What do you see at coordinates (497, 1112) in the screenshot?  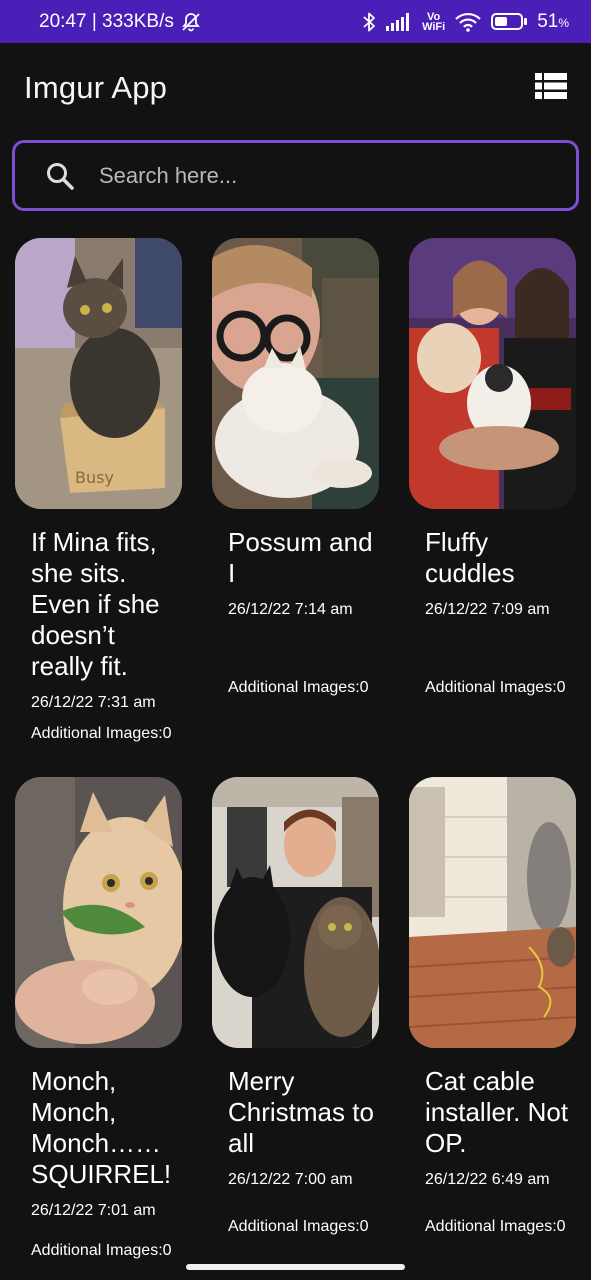 I see `post-title: Cat cable installer. Not OP.` at bounding box center [497, 1112].